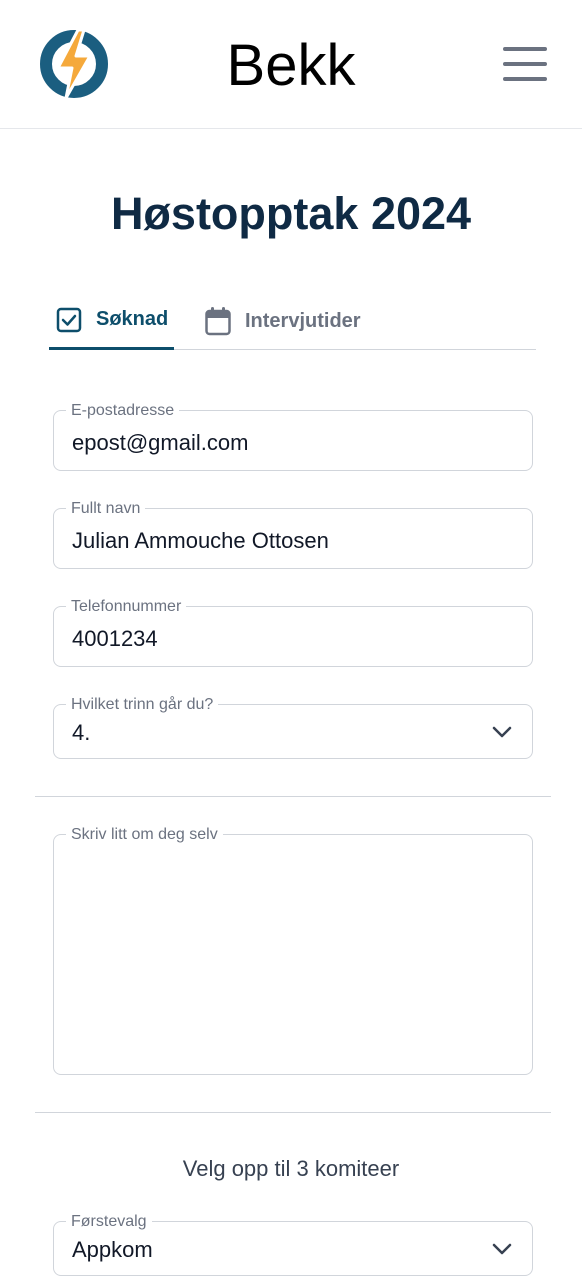  What do you see at coordinates (115, 639) in the screenshot?
I see `phone-value: 4001234` at bounding box center [115, 639].